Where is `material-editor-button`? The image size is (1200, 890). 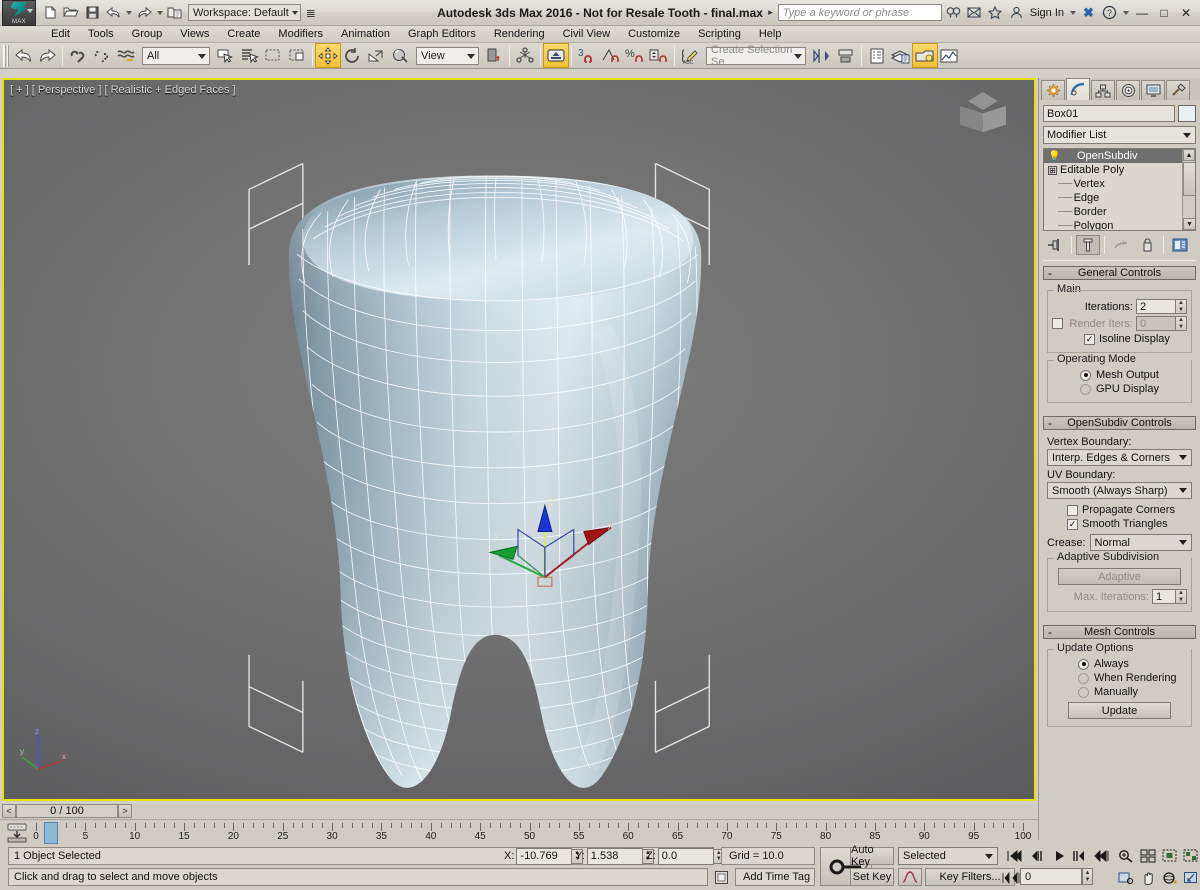
material-editor-button is located at coordinates (925, 55).